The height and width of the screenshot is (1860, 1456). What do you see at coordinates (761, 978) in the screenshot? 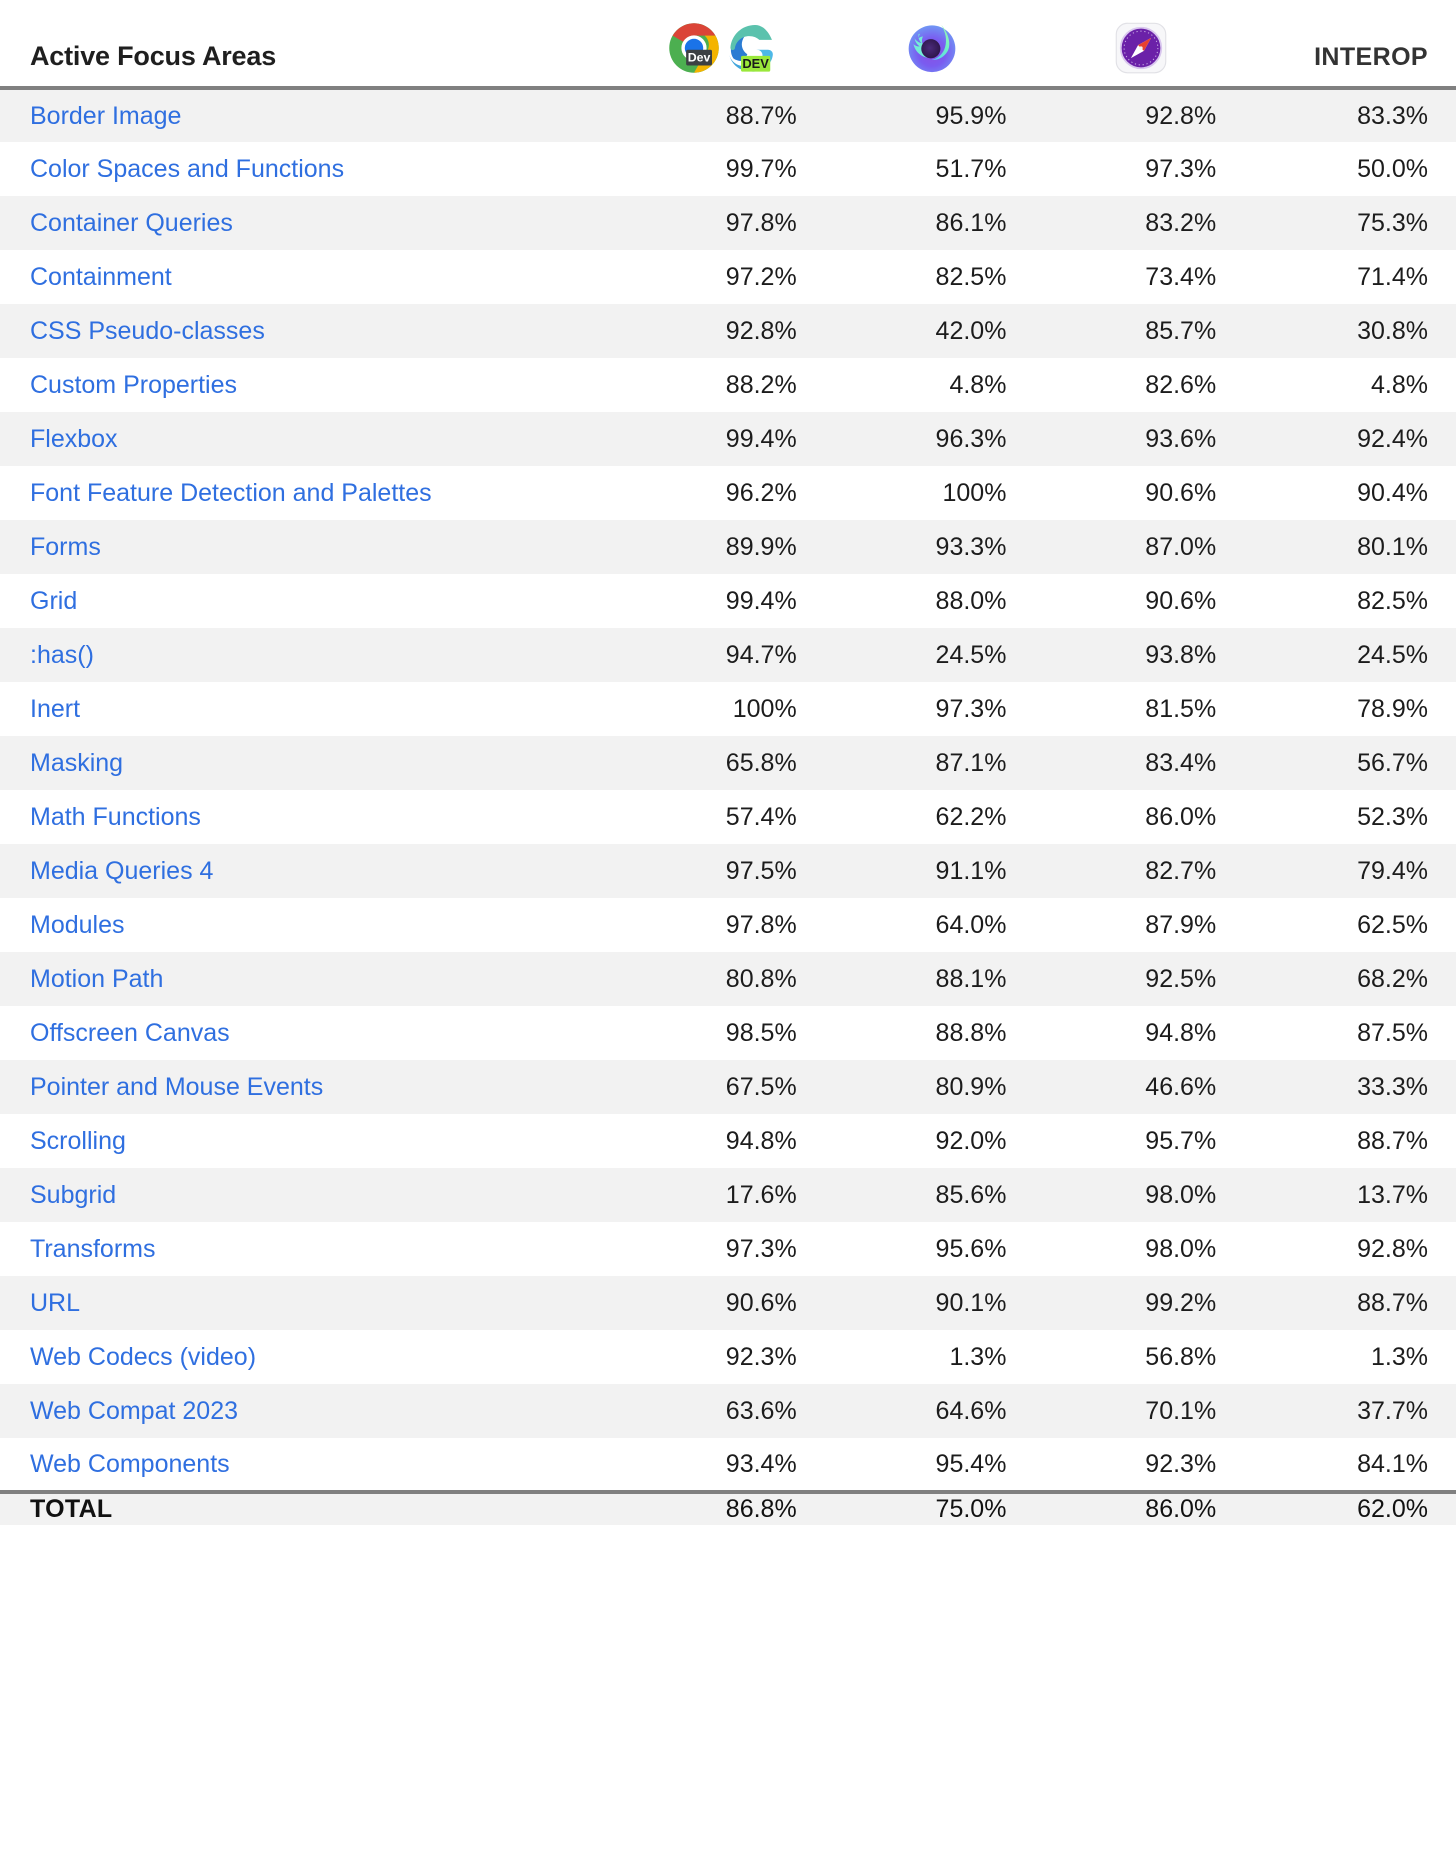
I see `score-cell: 80.8%` at bounding box center [761, 978].